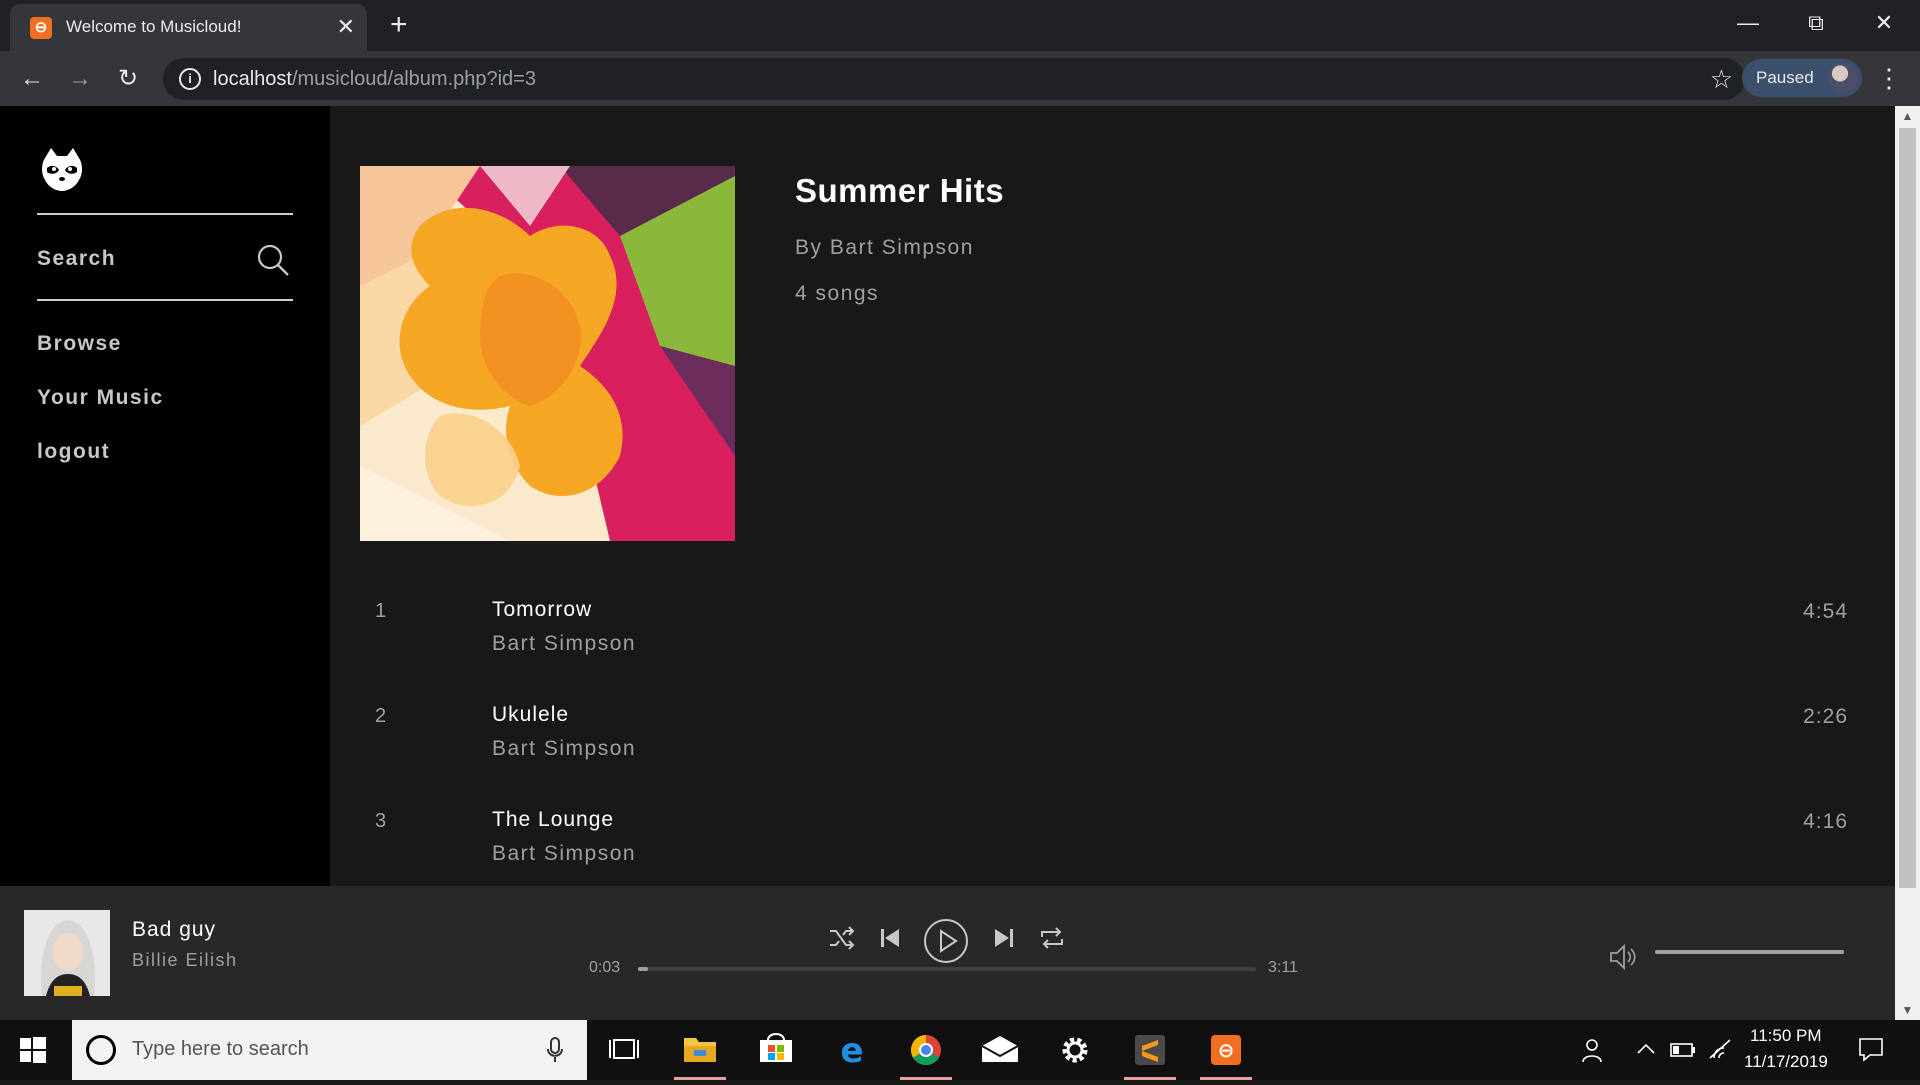  I want to click on album-song-count: 4 songs, so click(837, 293).